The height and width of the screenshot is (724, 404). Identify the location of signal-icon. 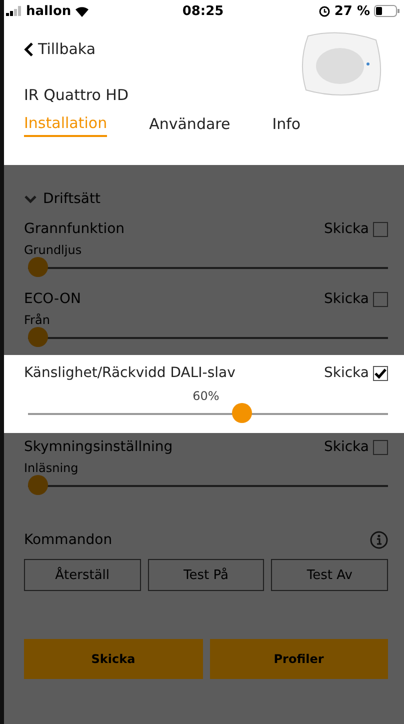
(14, 11).